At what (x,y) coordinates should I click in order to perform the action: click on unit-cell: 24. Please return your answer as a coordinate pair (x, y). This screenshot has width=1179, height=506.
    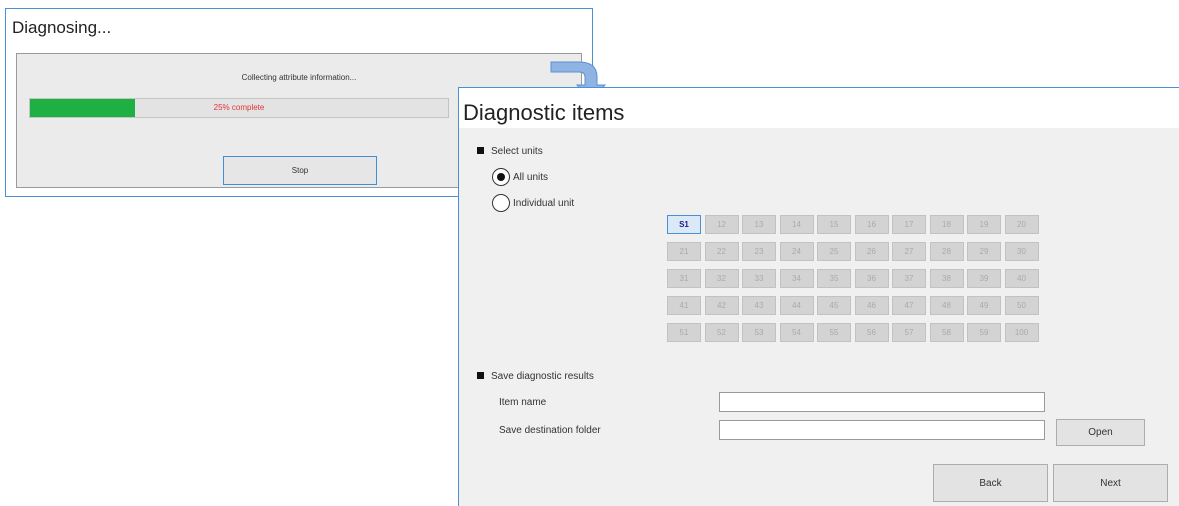
    Looking at the image, I should click on (796, 251).